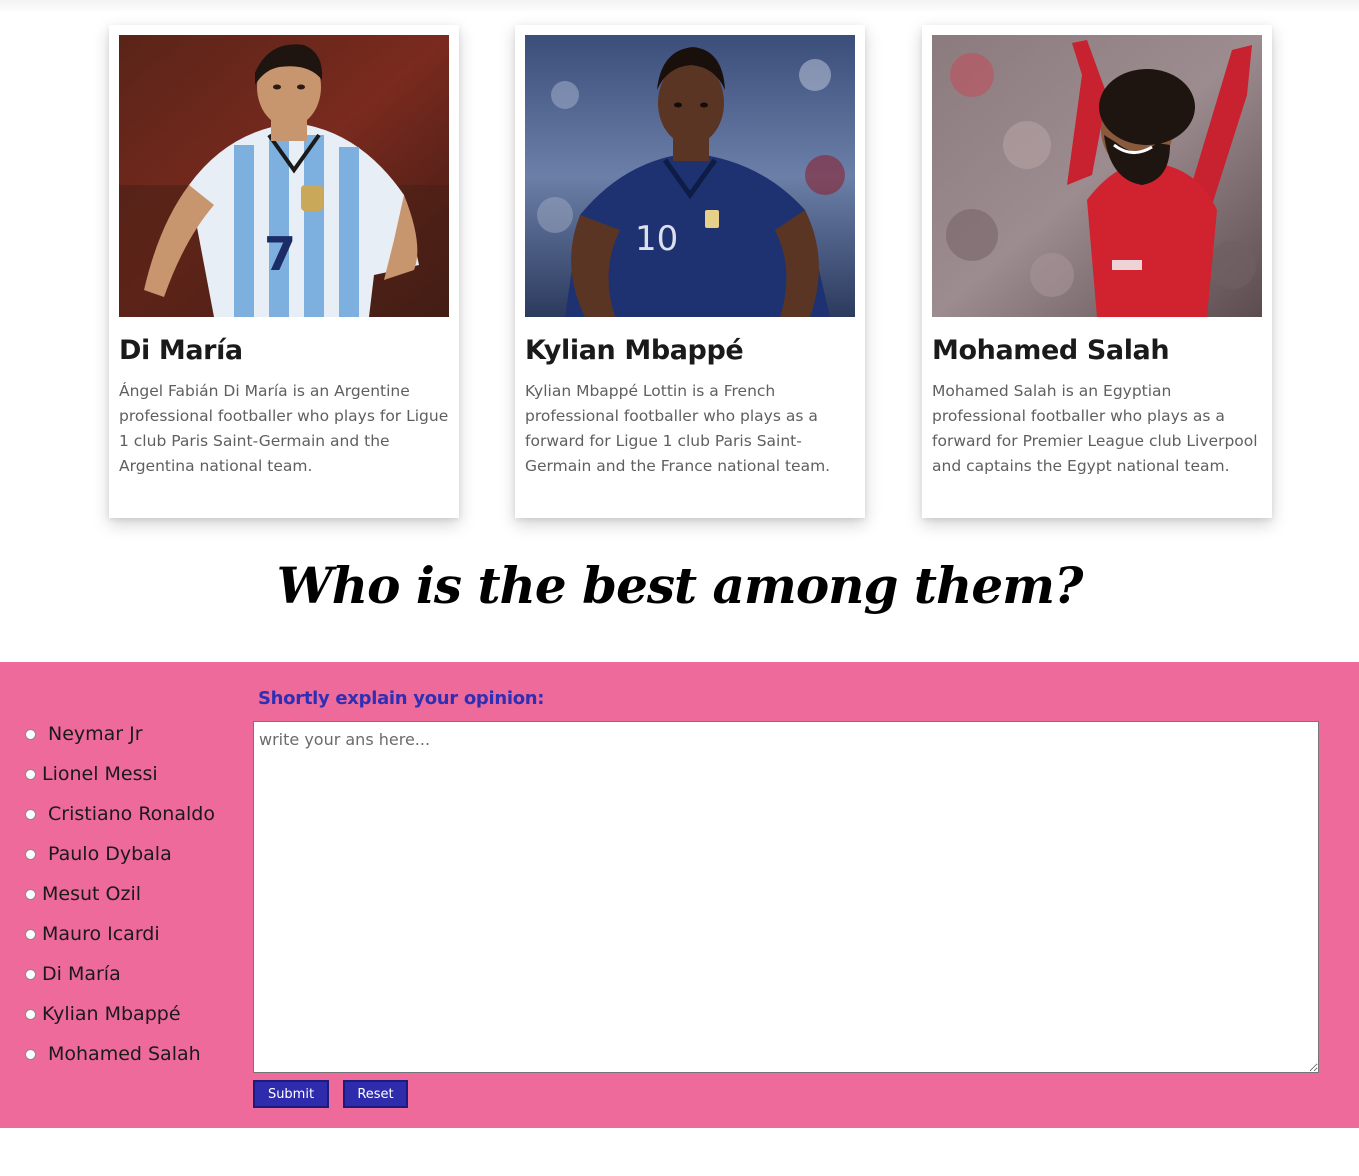 Image resolution: width=1359 pixels, height=1176 pixels. Describe the element at coordinates (634, 350) in the screenshot. I see `player-name: Kylian Mbappé` at that location.